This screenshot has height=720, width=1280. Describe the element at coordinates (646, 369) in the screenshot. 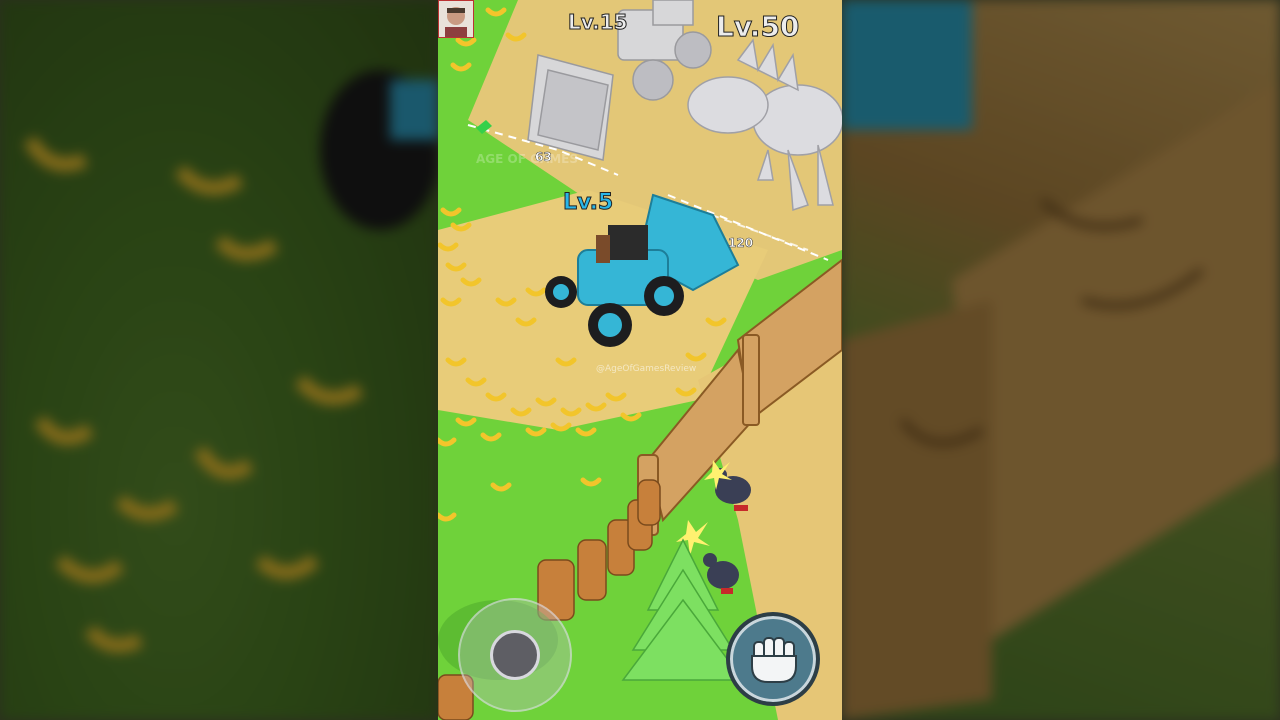

I see `channel-watermark: @AgeOfGamesReview` at that location.